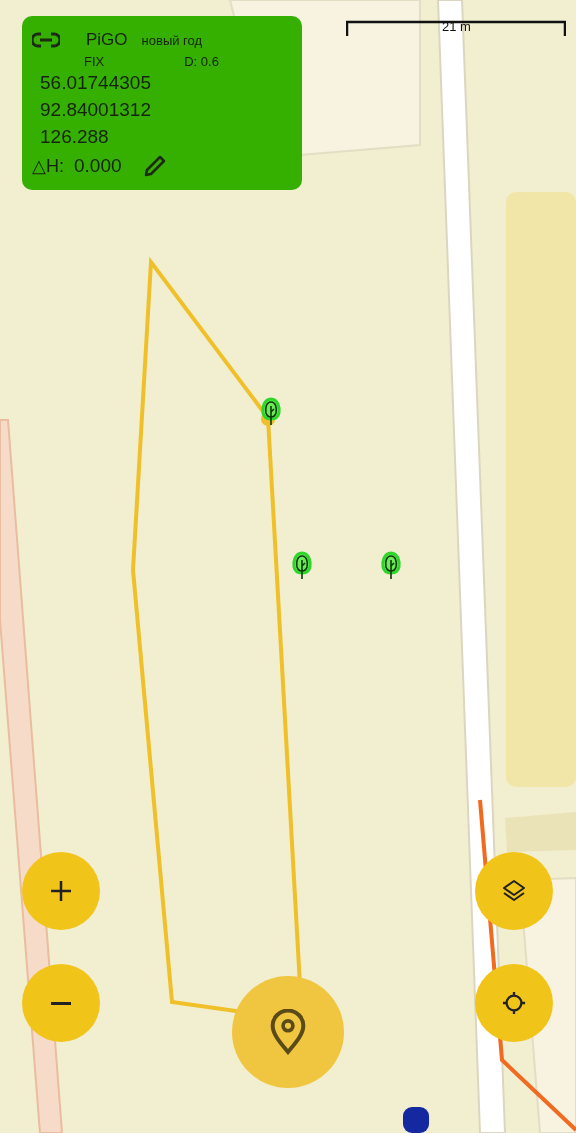 This screenshot has width=576, height=1133. What do you see at coordinates (46, 40) in the screenshot?
I see `link-icon` at bounding box center [46, 40].